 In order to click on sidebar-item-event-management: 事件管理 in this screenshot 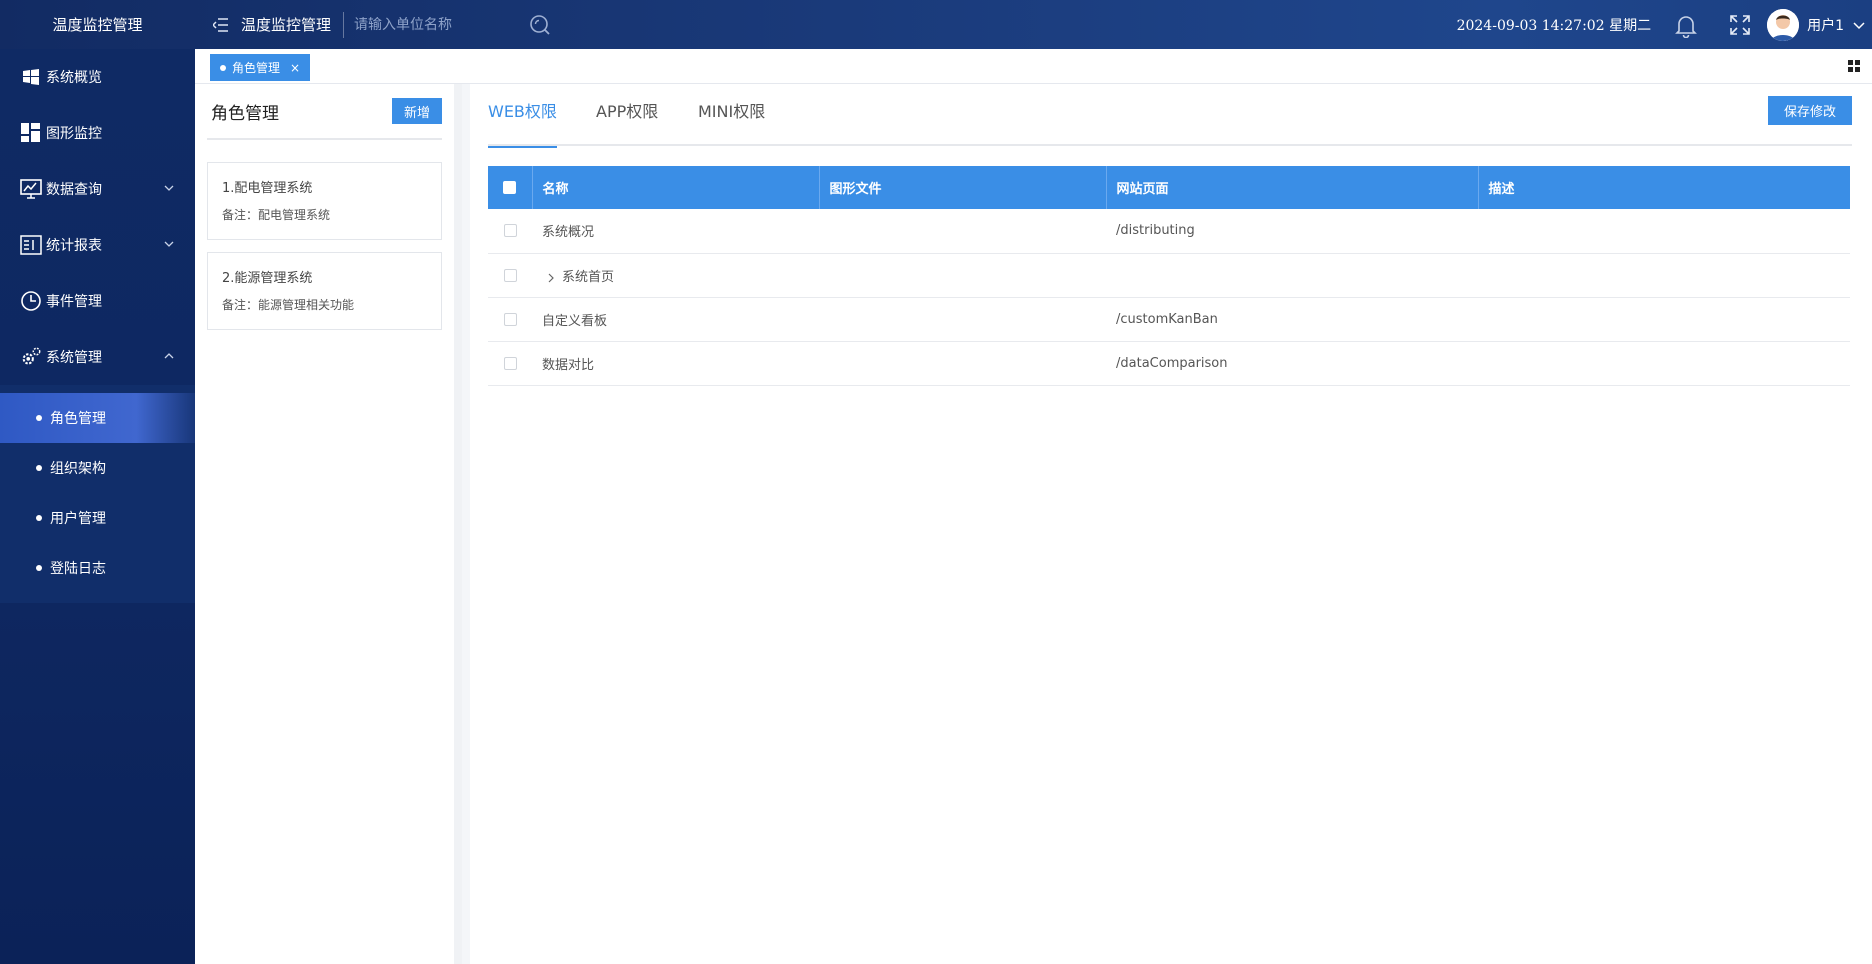, I will do `click(97, 301)`.